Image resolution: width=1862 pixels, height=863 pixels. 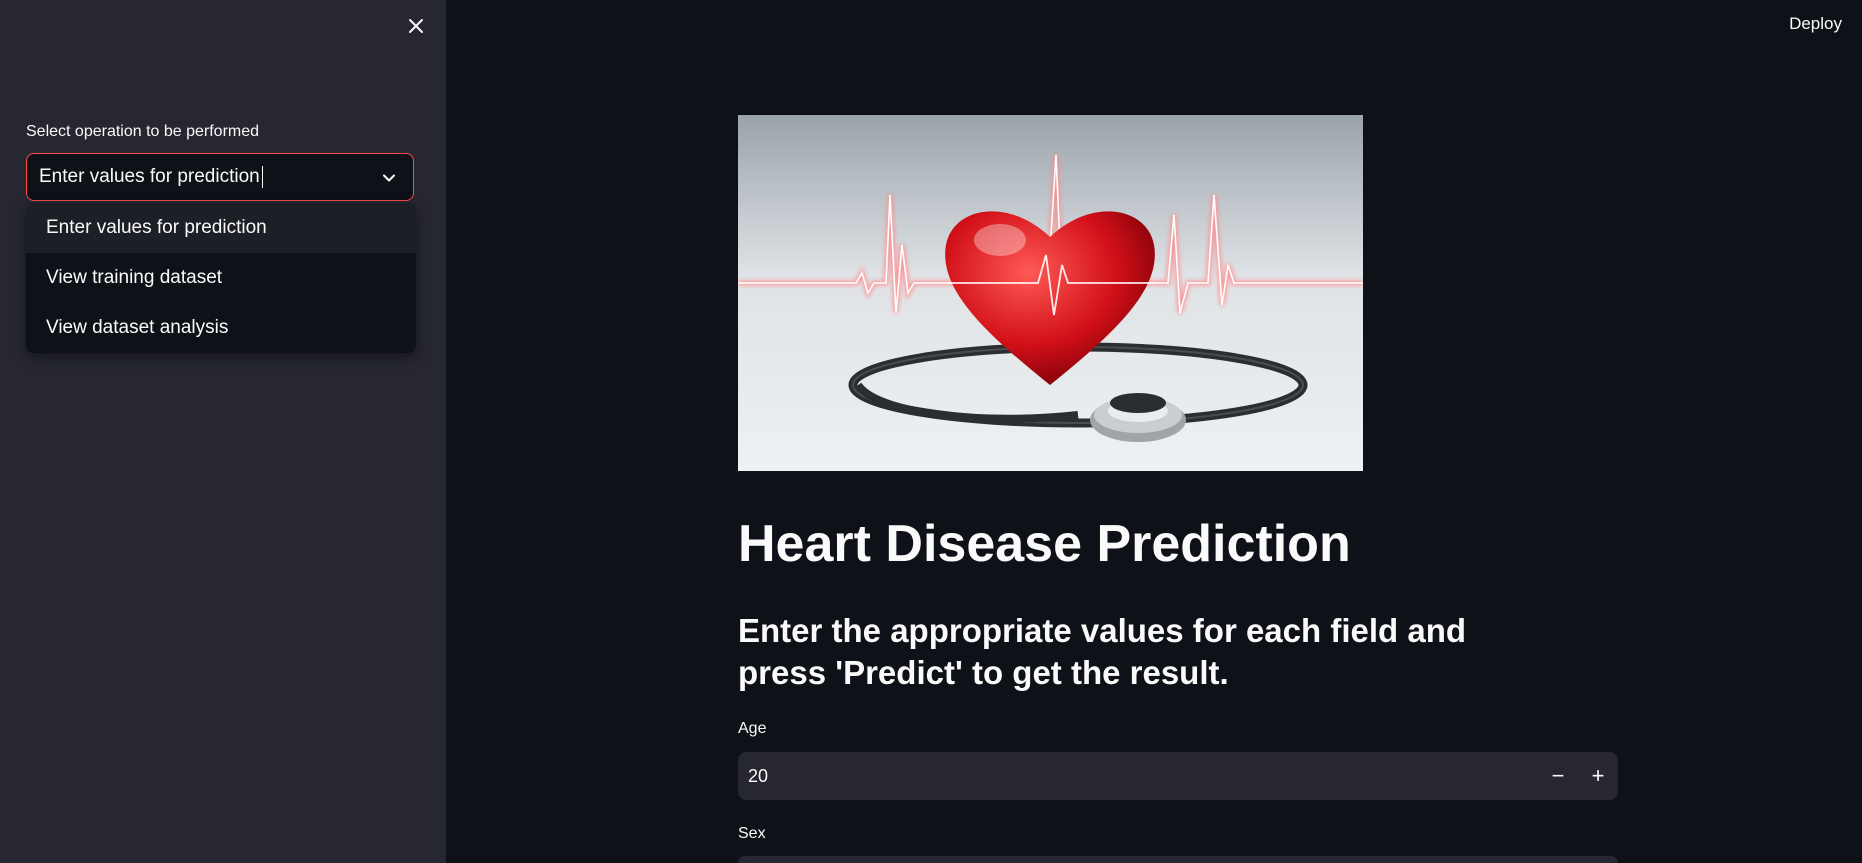 I want to click on close-sidebar-button, so click(x=416, y=26).